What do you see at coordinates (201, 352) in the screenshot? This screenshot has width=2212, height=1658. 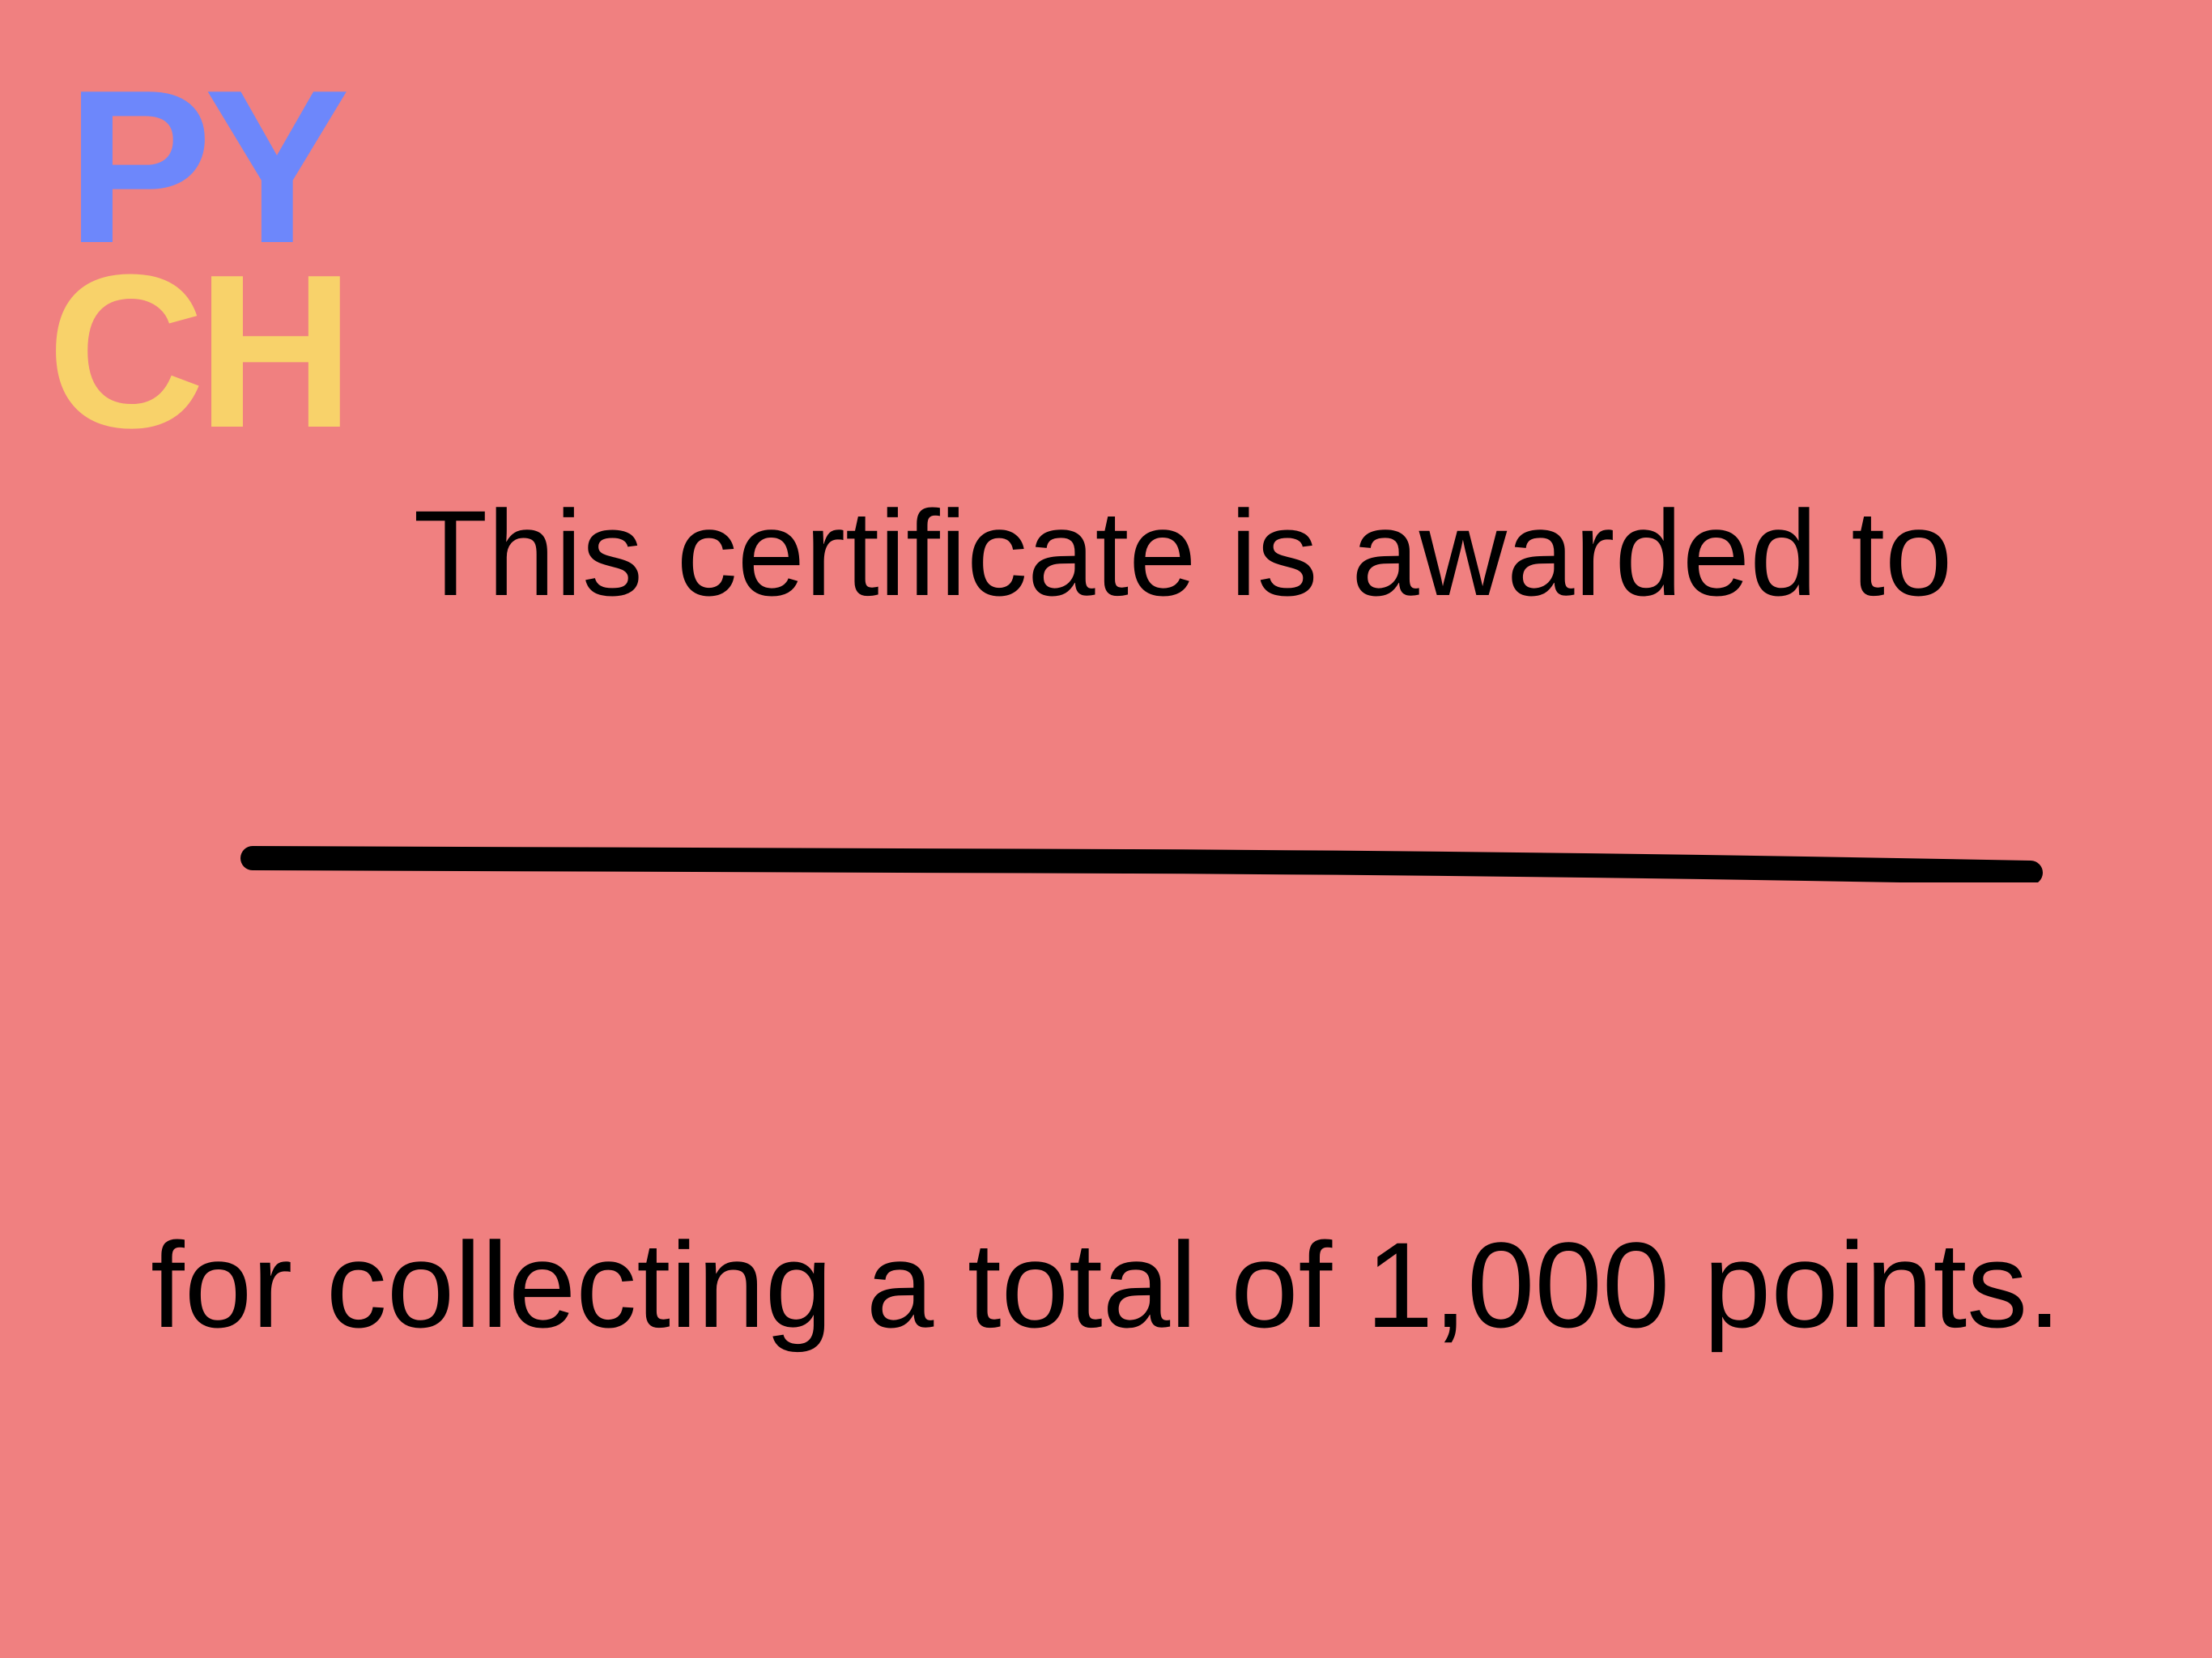 I see `logo-line-ch: CH` at bounding box center [201, 352].